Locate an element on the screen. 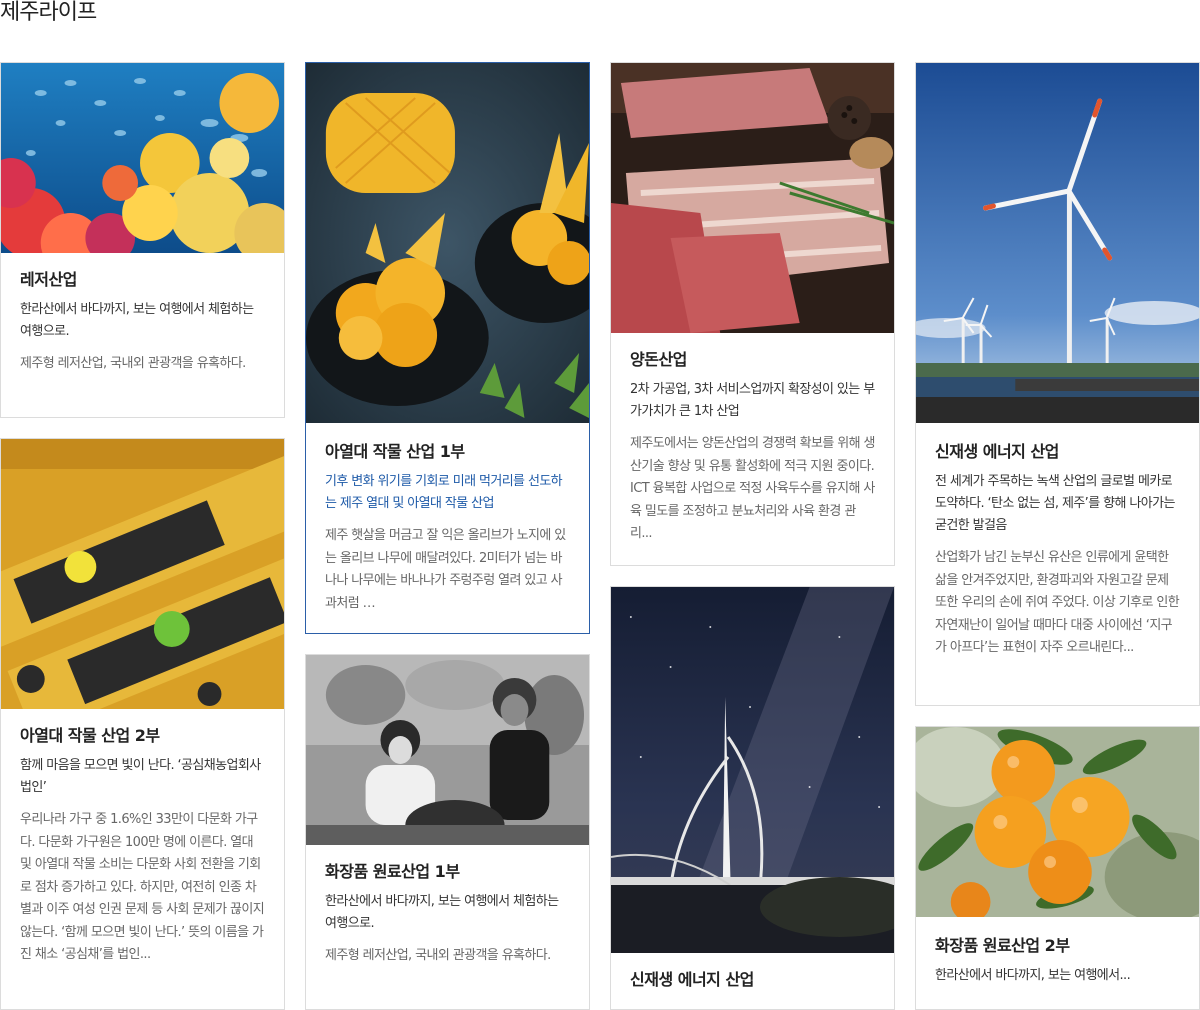 This screenshot has height=1010, width=1200. card-title: 화장품 원료산업 2부 is located at coordinates (1002, 945).